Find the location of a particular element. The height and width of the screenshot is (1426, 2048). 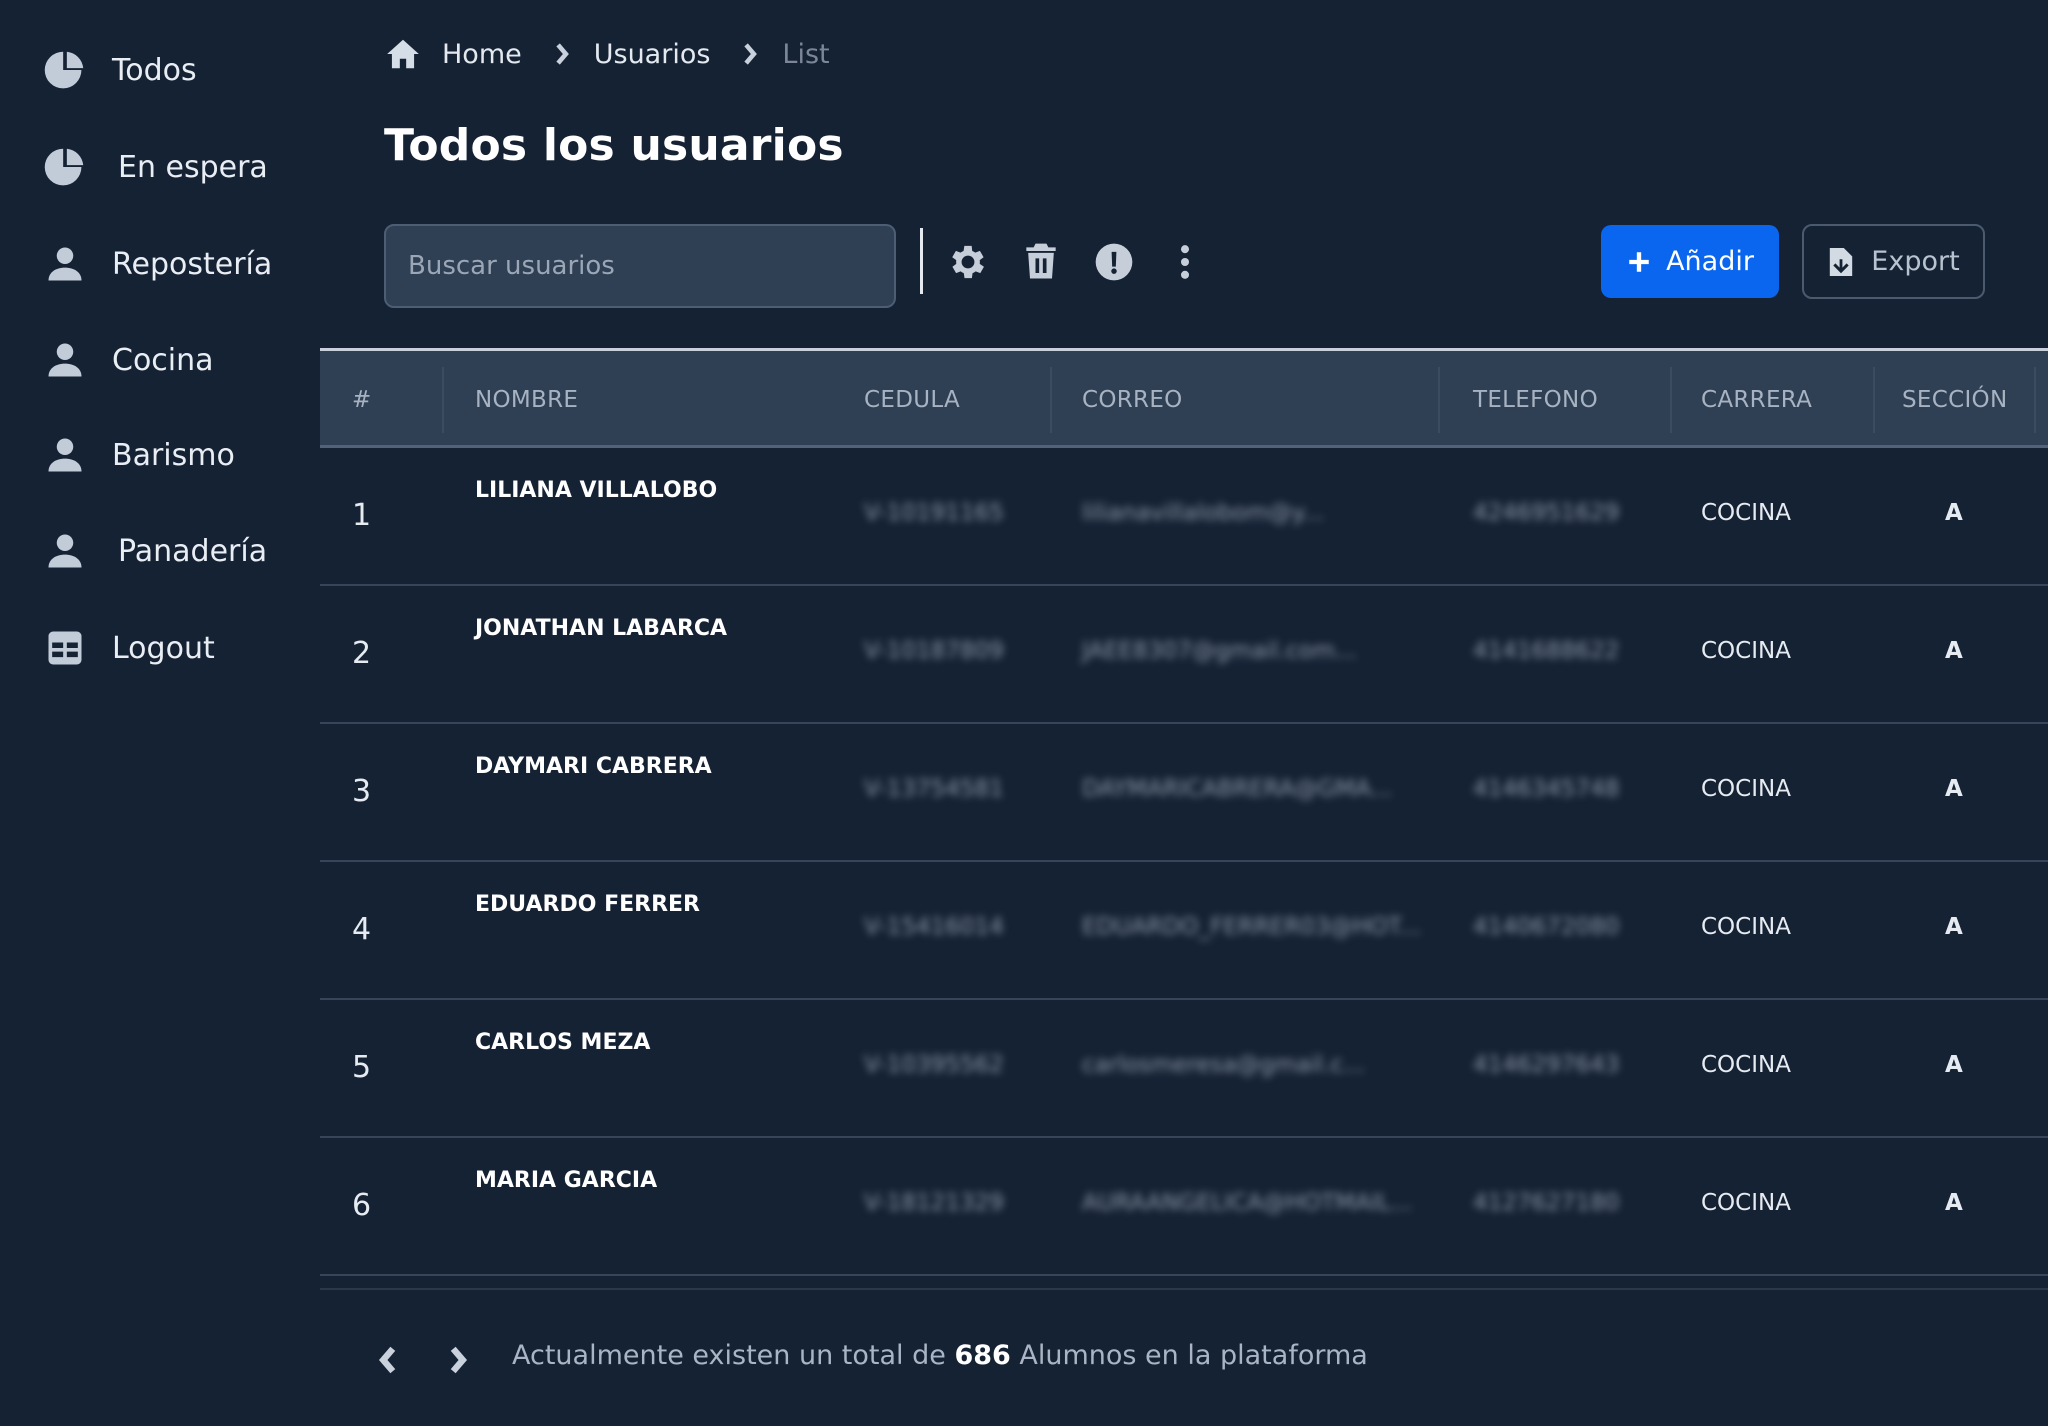

export-button: Export is located at coordinates (1893, 261).